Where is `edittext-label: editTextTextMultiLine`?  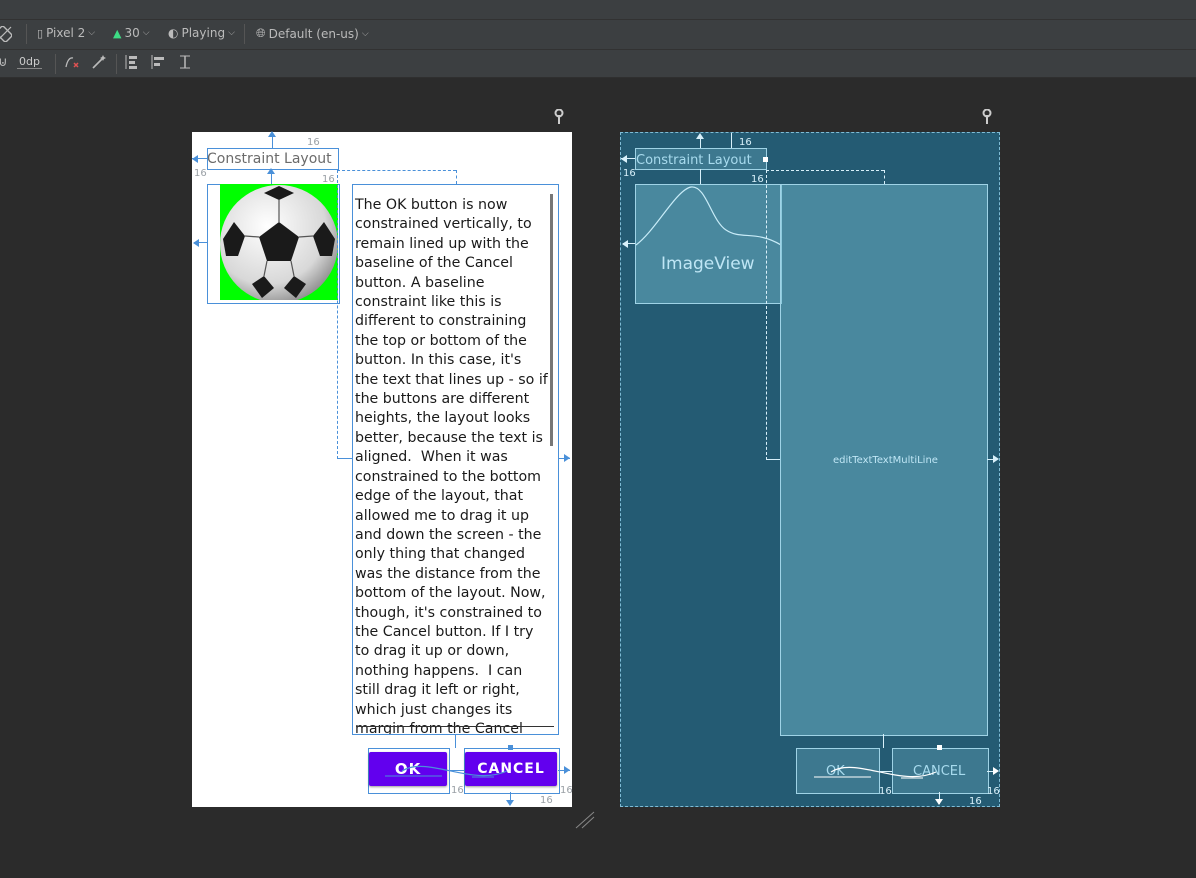
edittext-label: editTextTextMultiLine is located at coordinates (885, 460).